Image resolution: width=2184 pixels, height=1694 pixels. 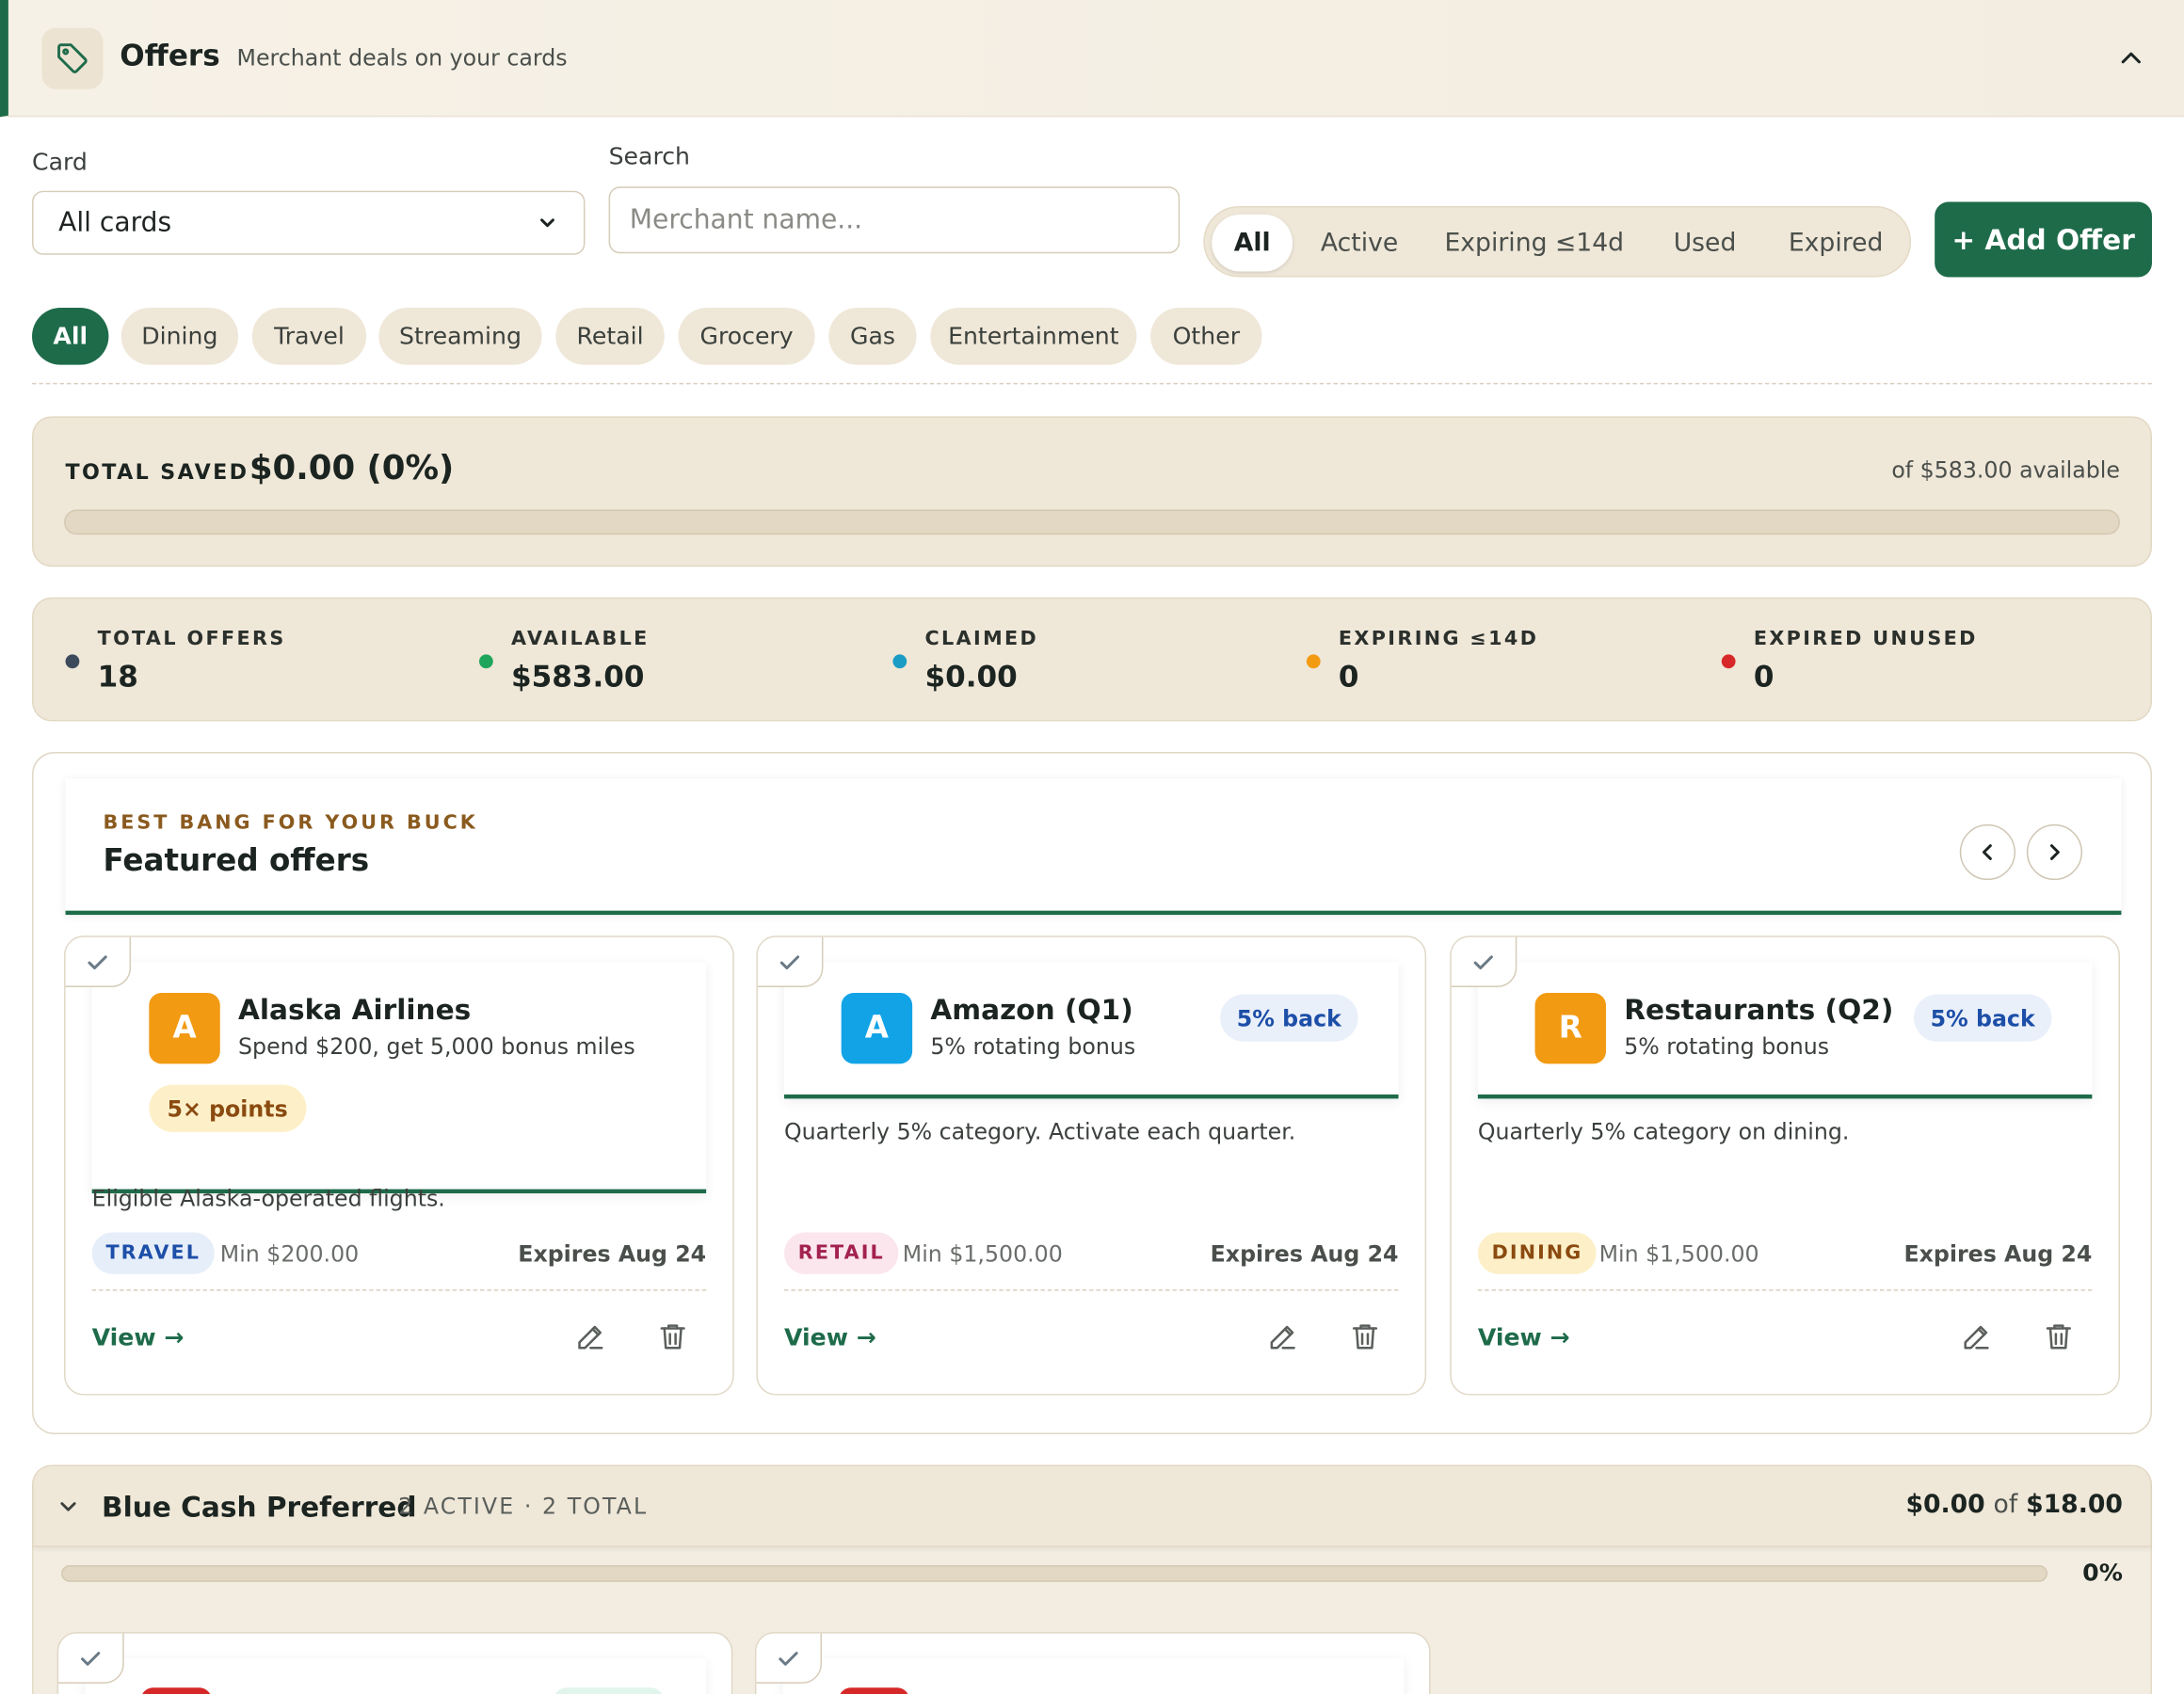 I want to click on card-select: All cards, so click(x=309, y=222).